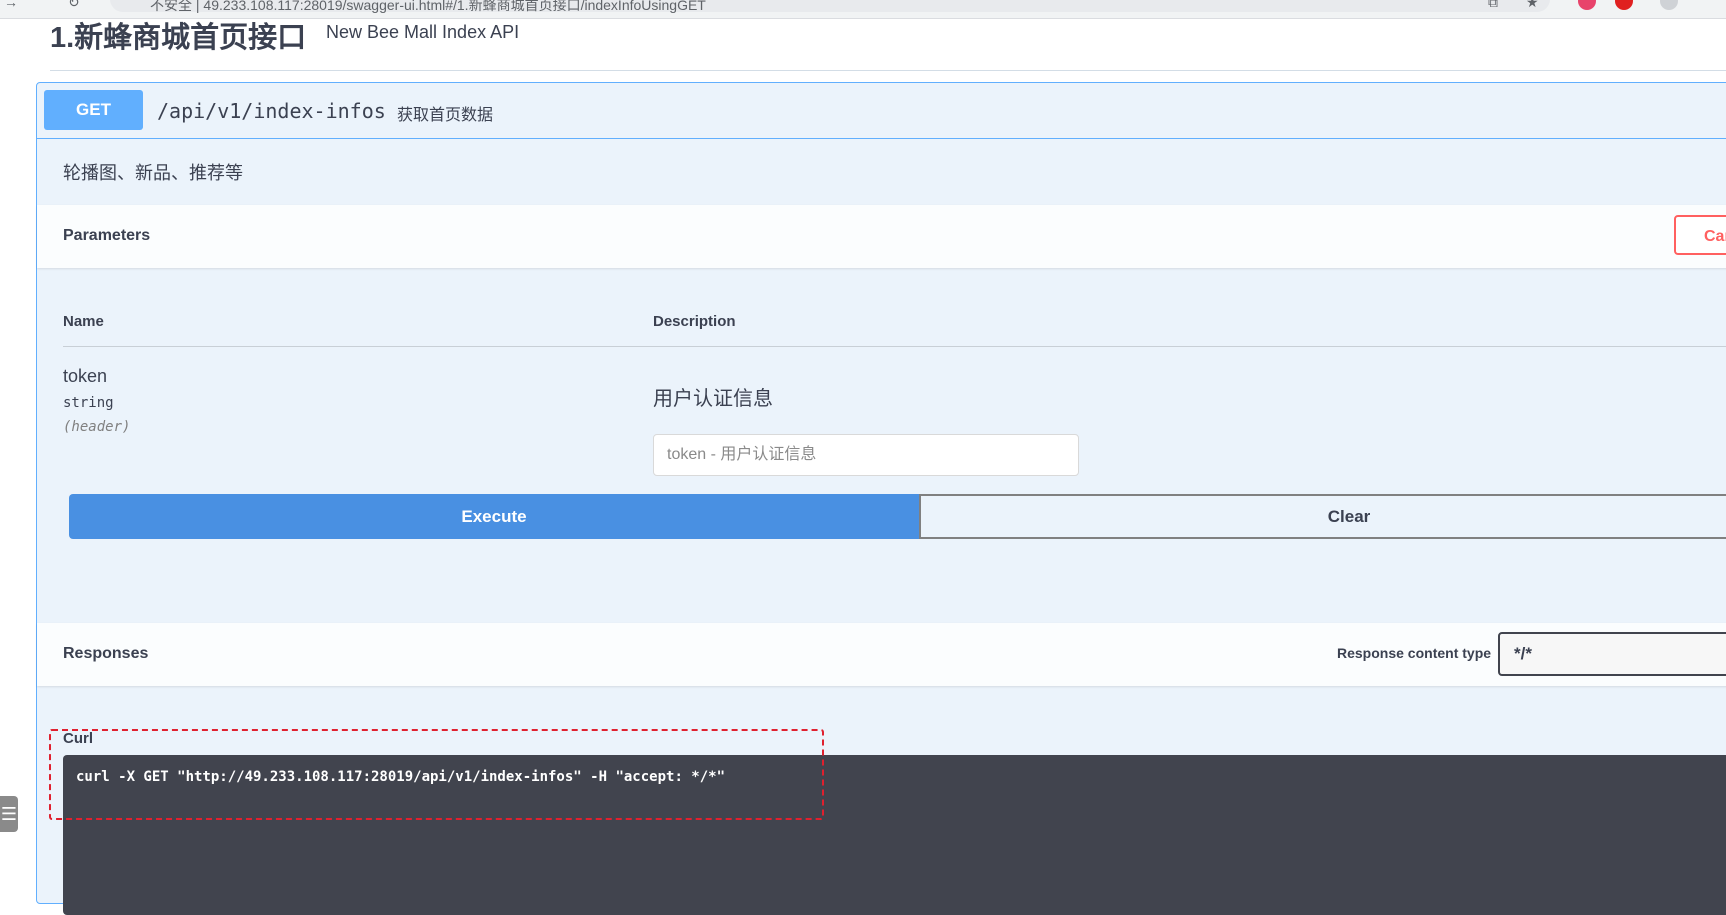 This screenshot has height=915, width=1726. Describe the element at coordinates (85, 376) in the screenshot. I see `parameter-name: token` at that location.